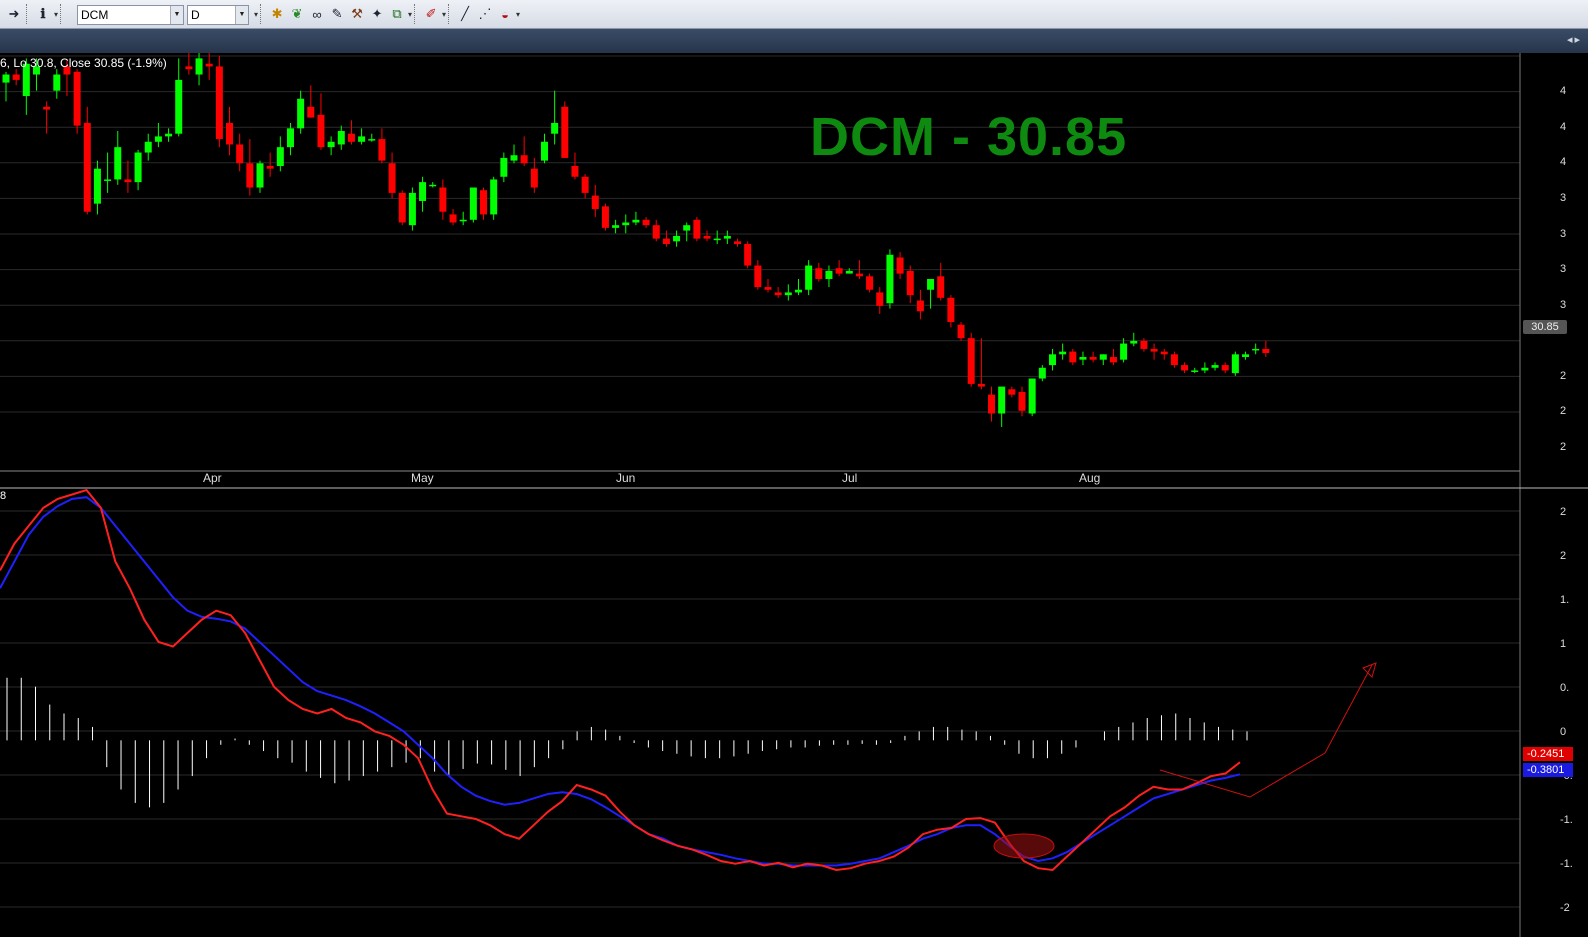  I want to click on line-color-icon: ✐, so click(431, 14).